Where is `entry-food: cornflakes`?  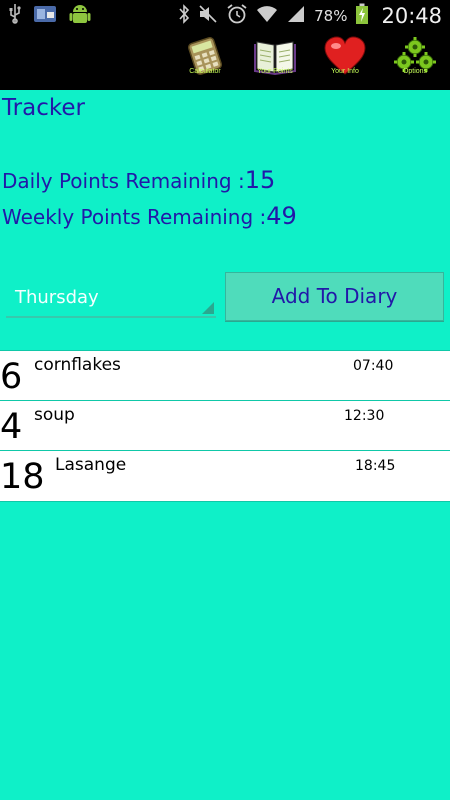
entry-food: cornflakes is located at coordinates (77, 365).